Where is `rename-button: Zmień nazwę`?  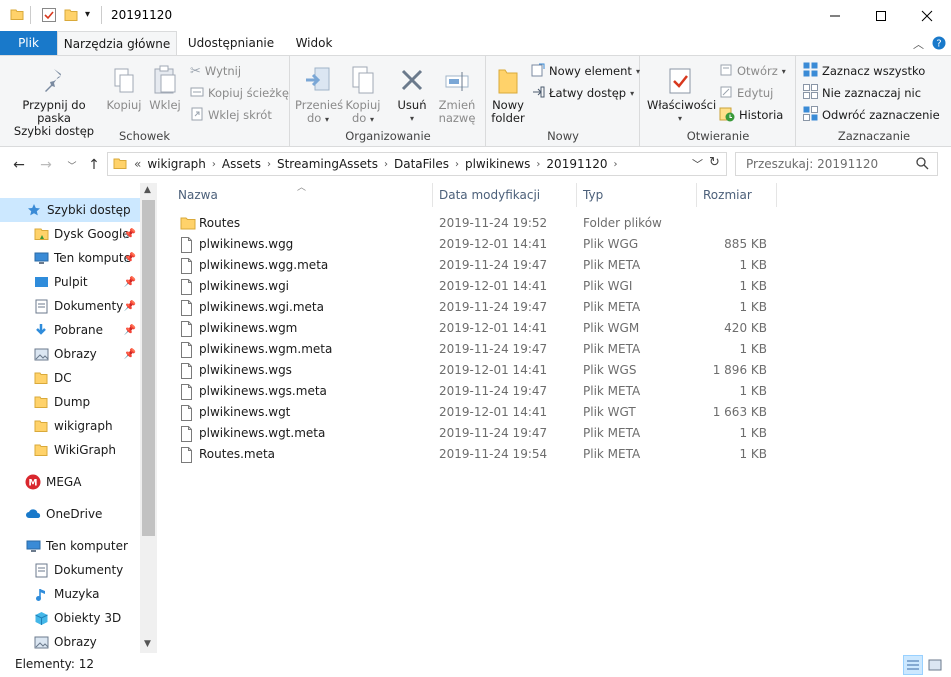
rename-button: Zmień nazwę is located at coordinates (457, 93).